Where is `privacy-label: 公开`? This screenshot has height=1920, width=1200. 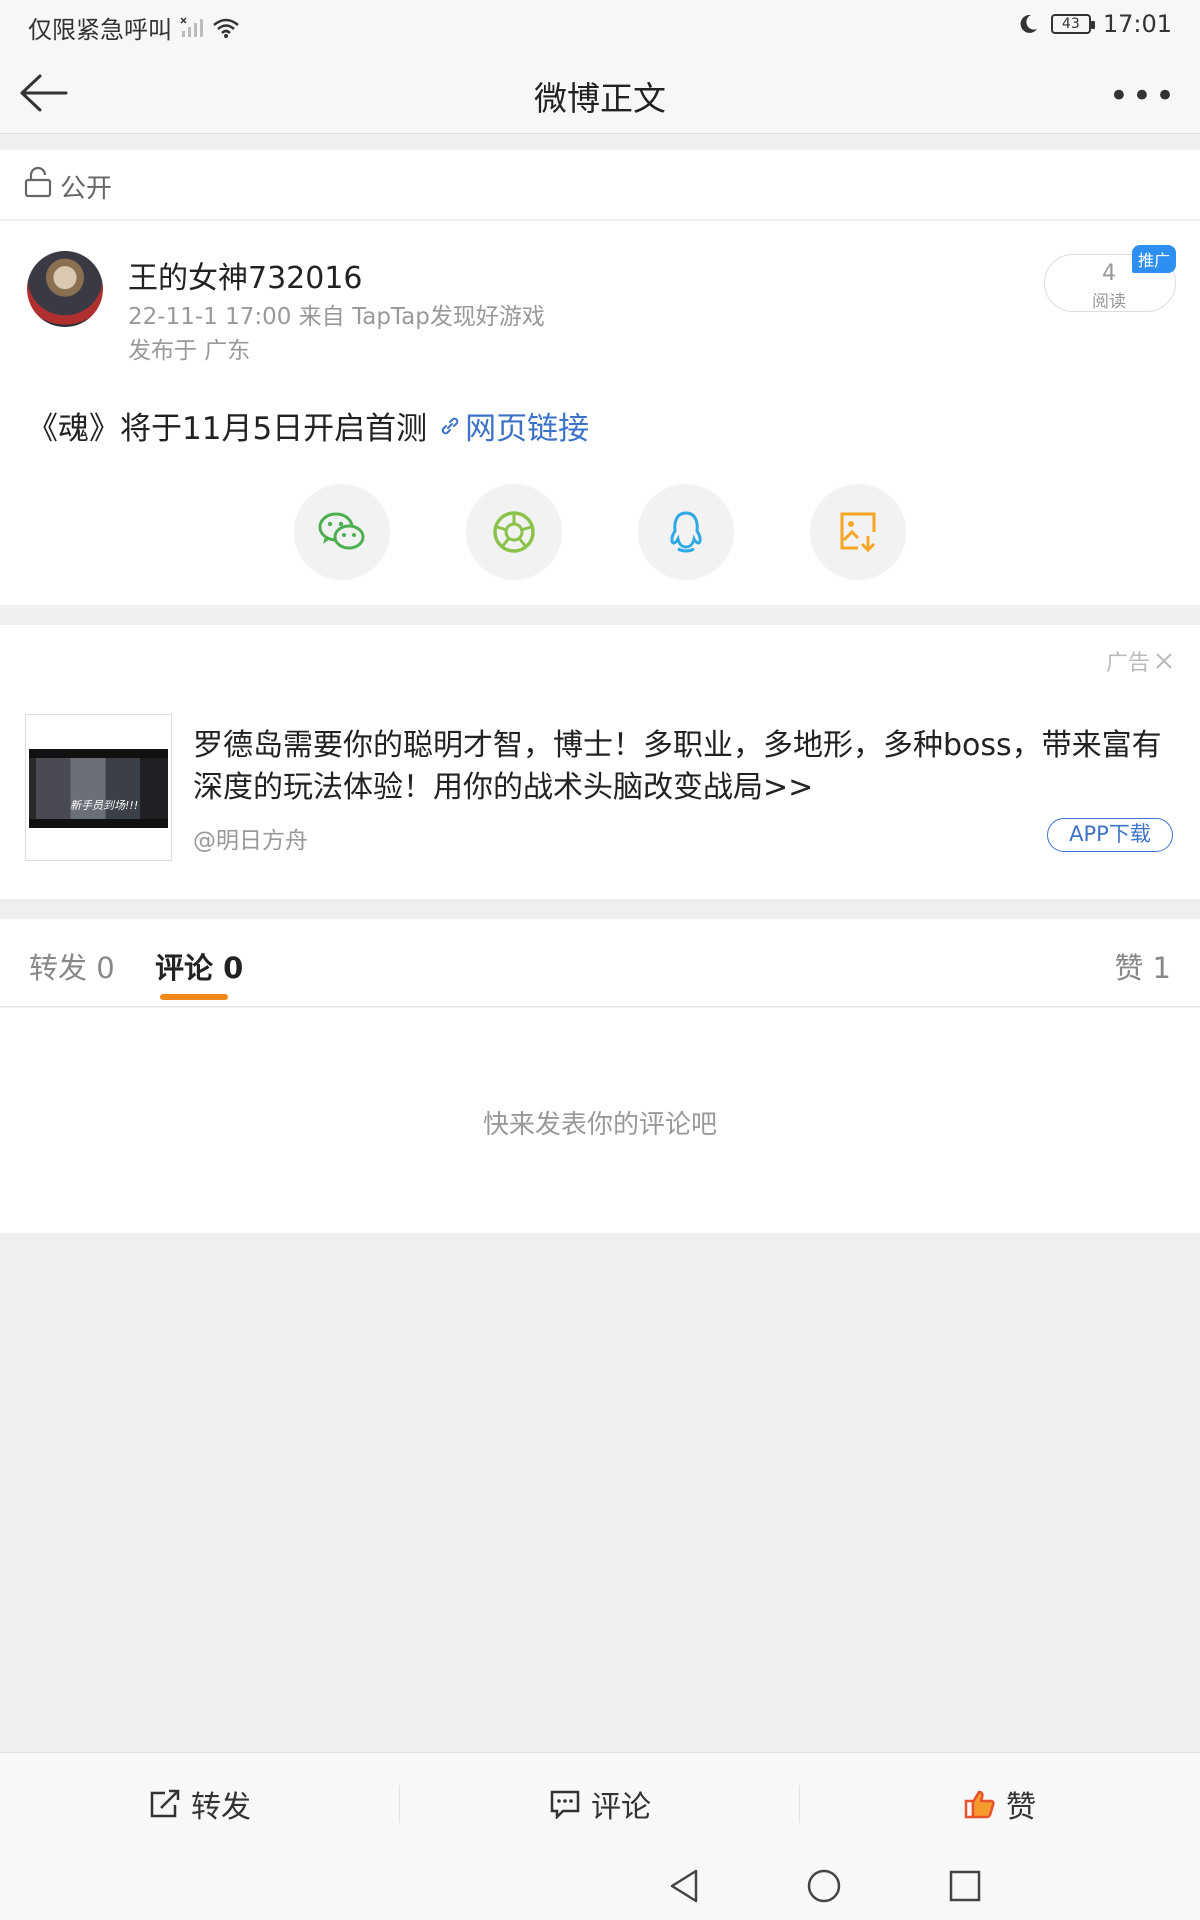 privacy-label: 公开 is located at coordinates (86, 189).